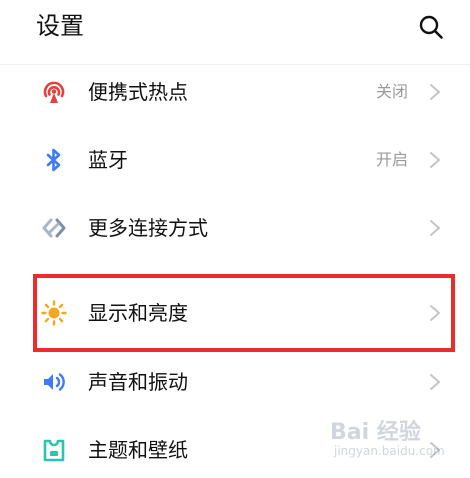  What do you see at coordinates (53, 160) in the screenshot?
I see `bluetooth-icon` at bounding box center [53, 160].